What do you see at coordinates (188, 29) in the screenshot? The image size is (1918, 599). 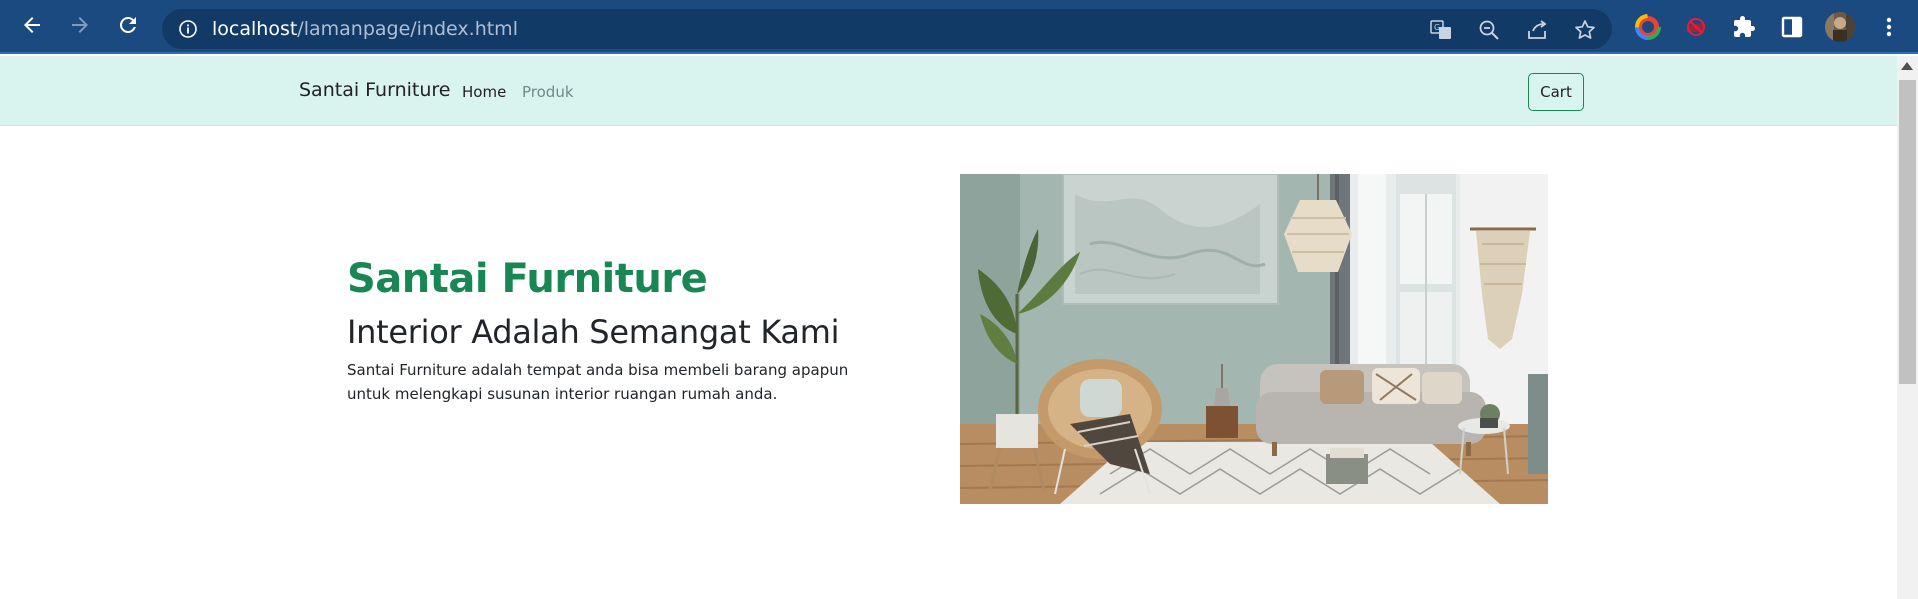 I see `site-info-icon` at bounding box center [188, 29].